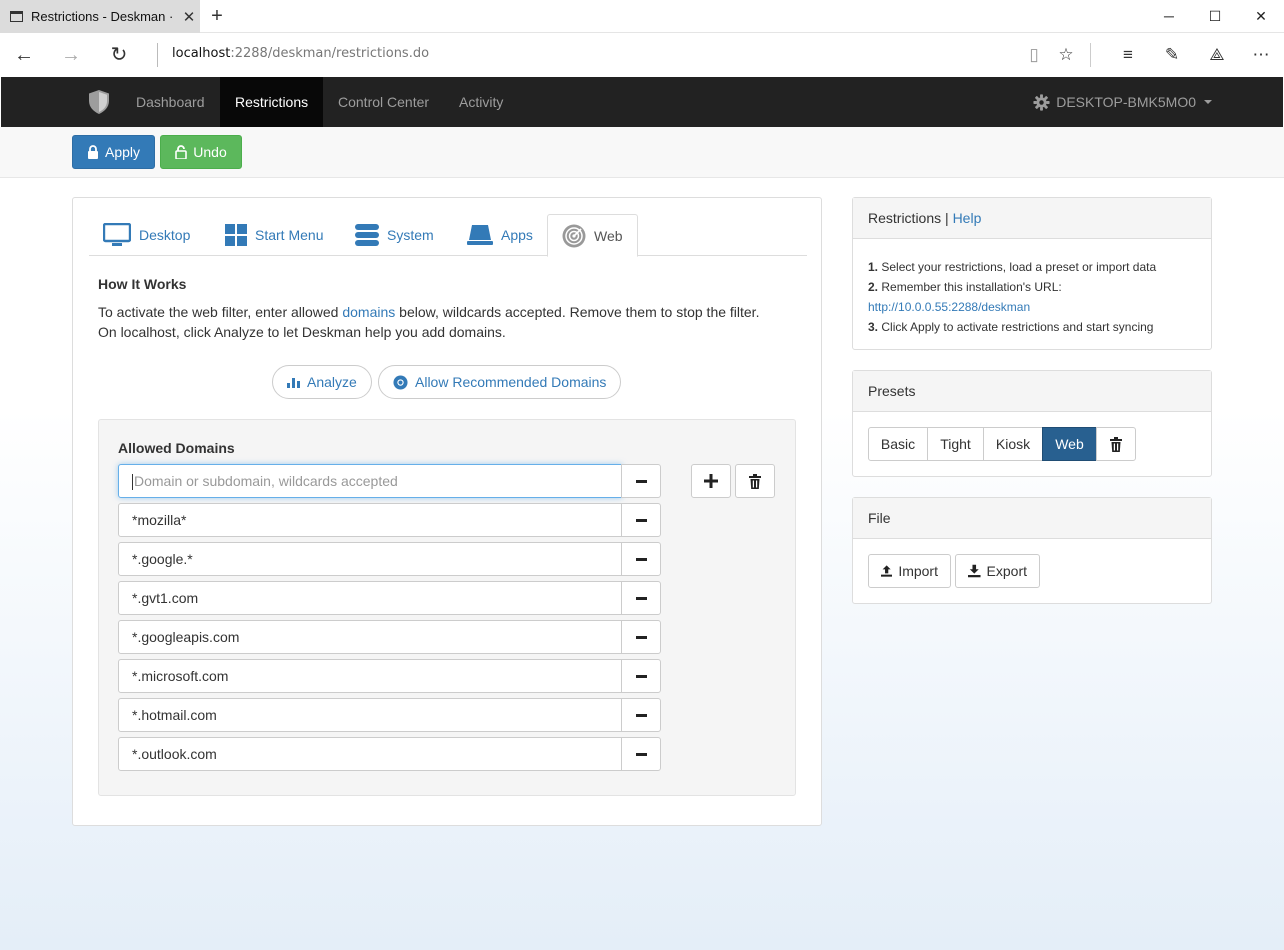 Image resolution: width=1284 pixels, height=950 pixels. I want to click on new-tab-button: +, so click(217, 16).